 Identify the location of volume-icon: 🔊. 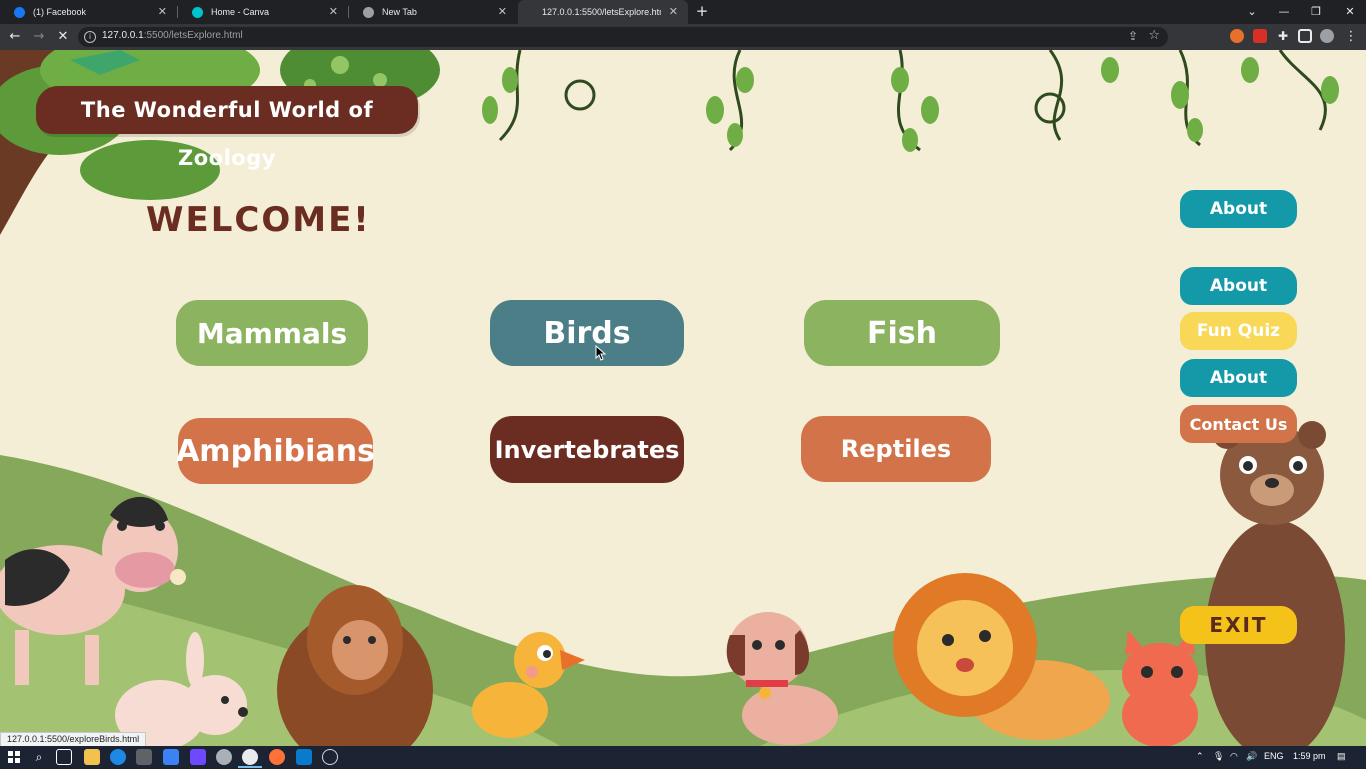
(1251, 756).